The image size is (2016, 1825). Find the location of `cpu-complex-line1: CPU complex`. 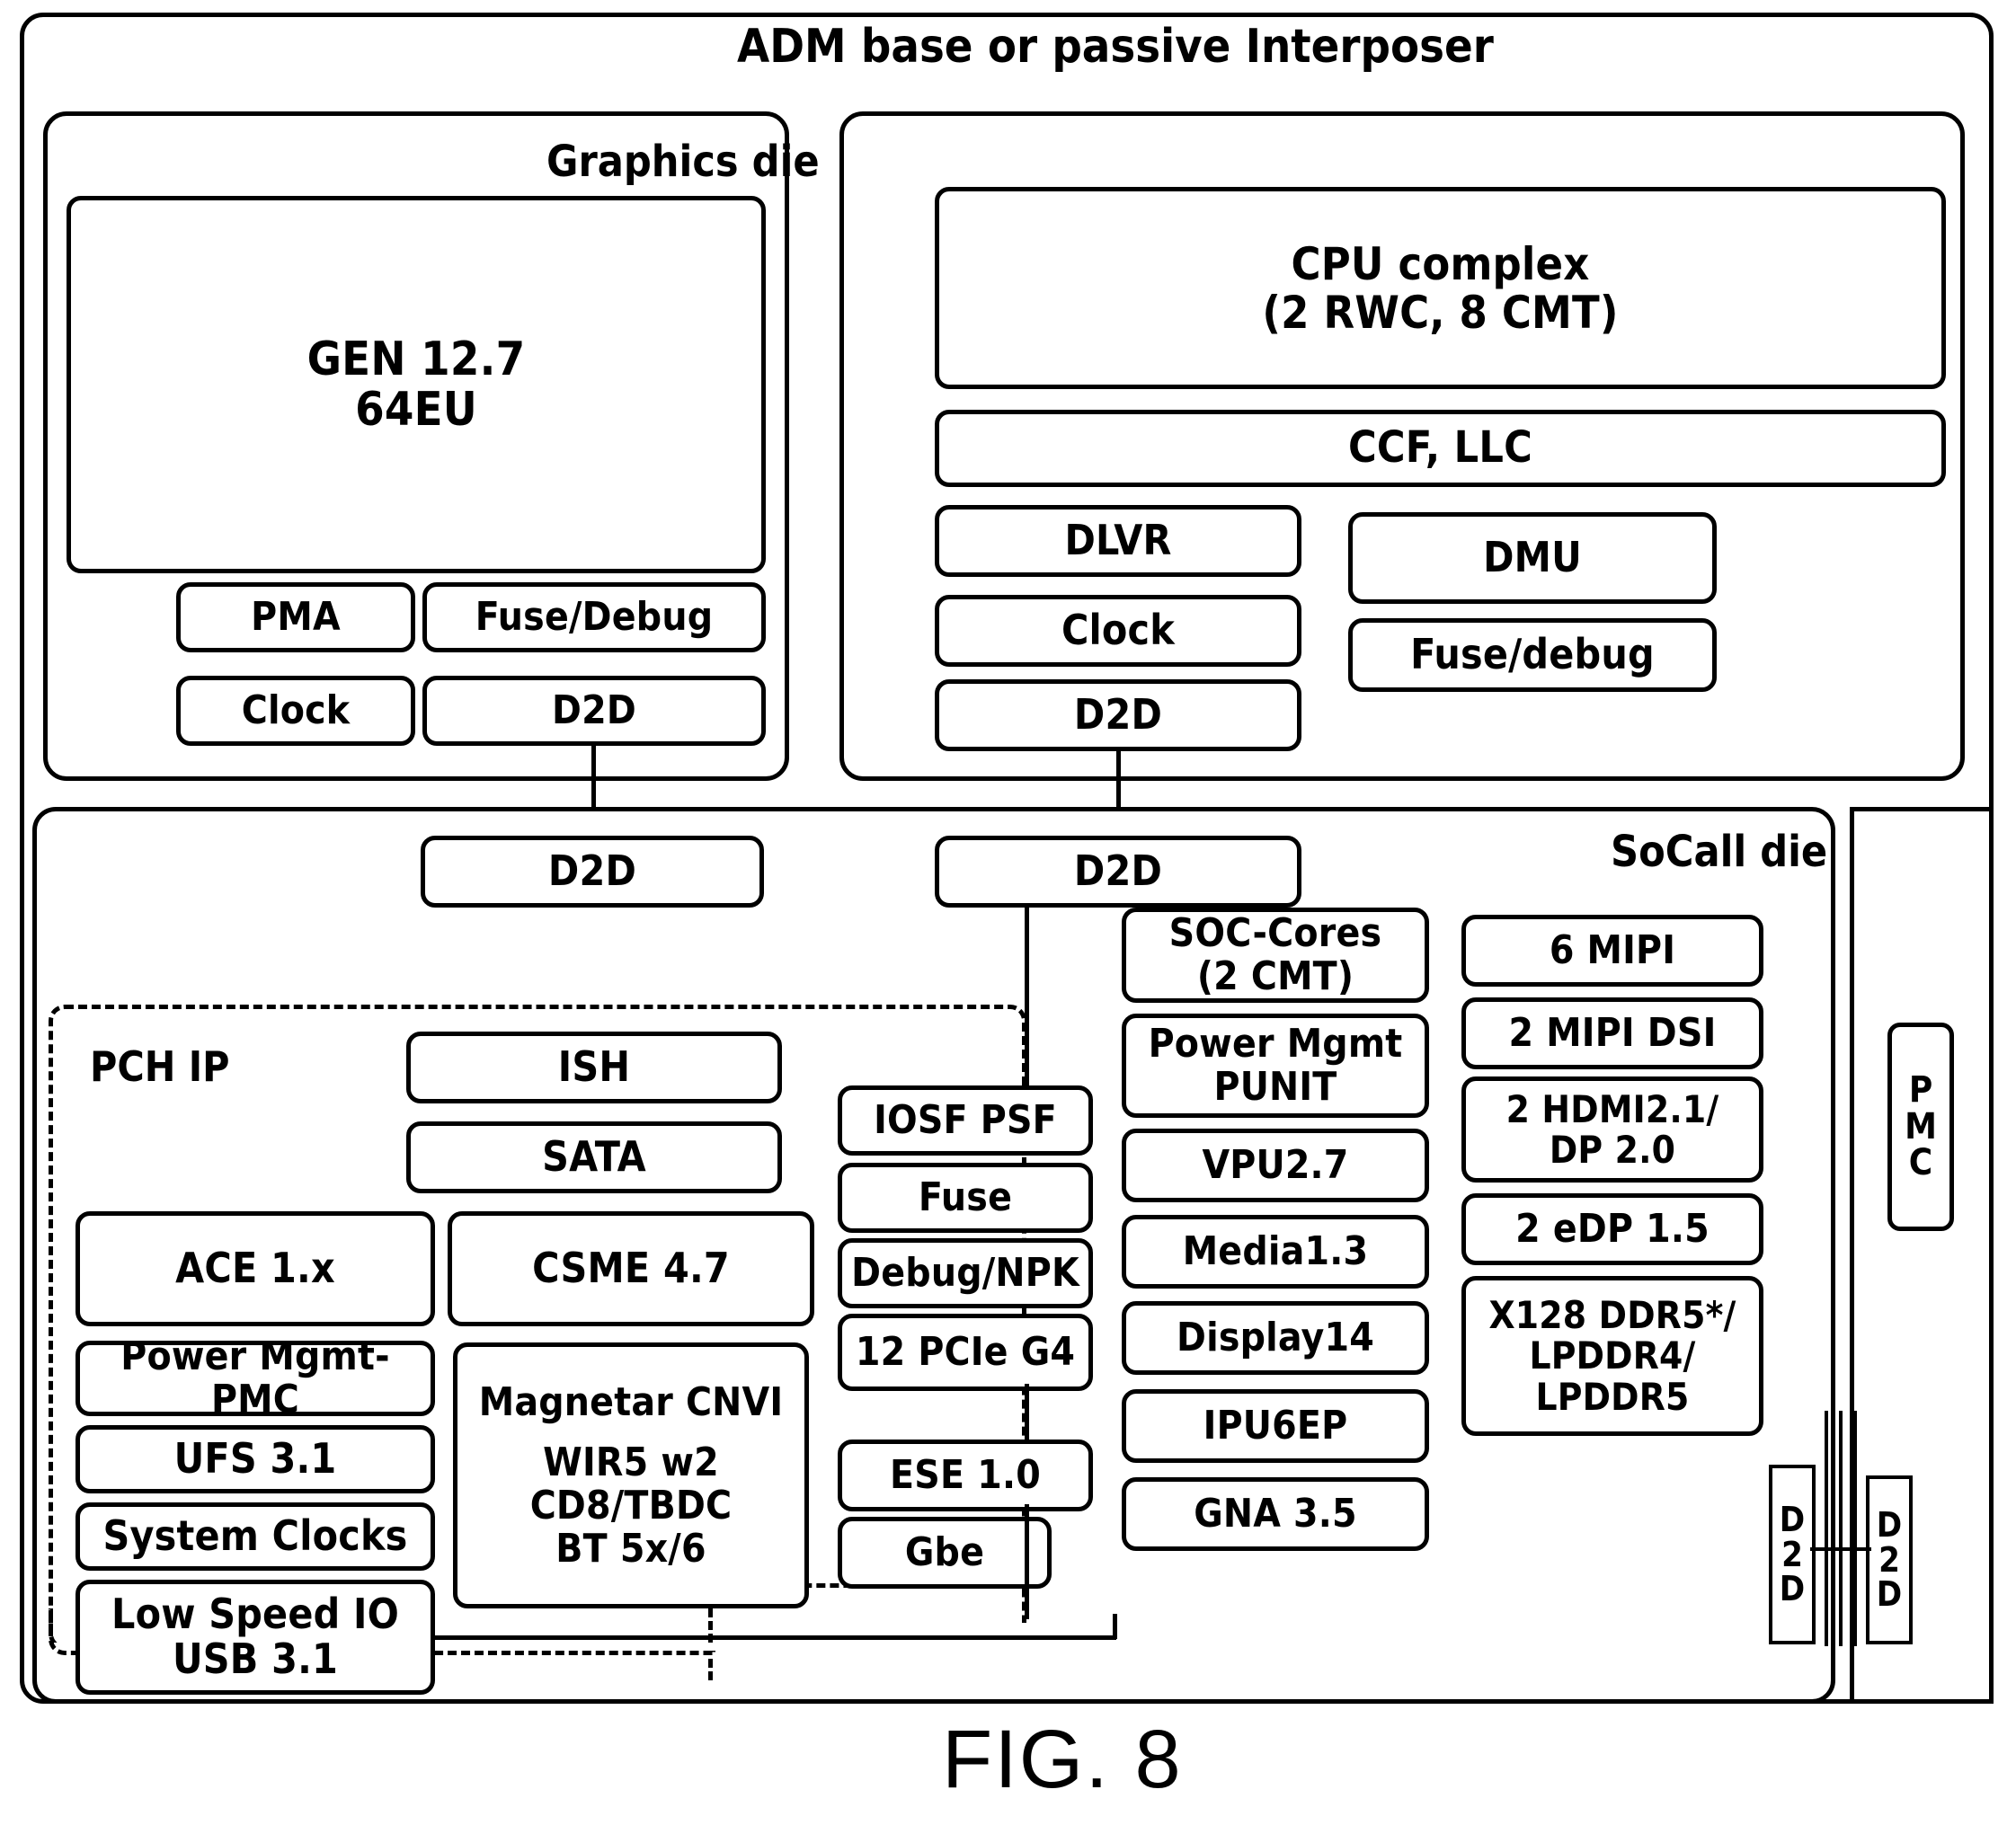

cpu-complex-line1: CPU complex is located at coordinates (1440, 263).